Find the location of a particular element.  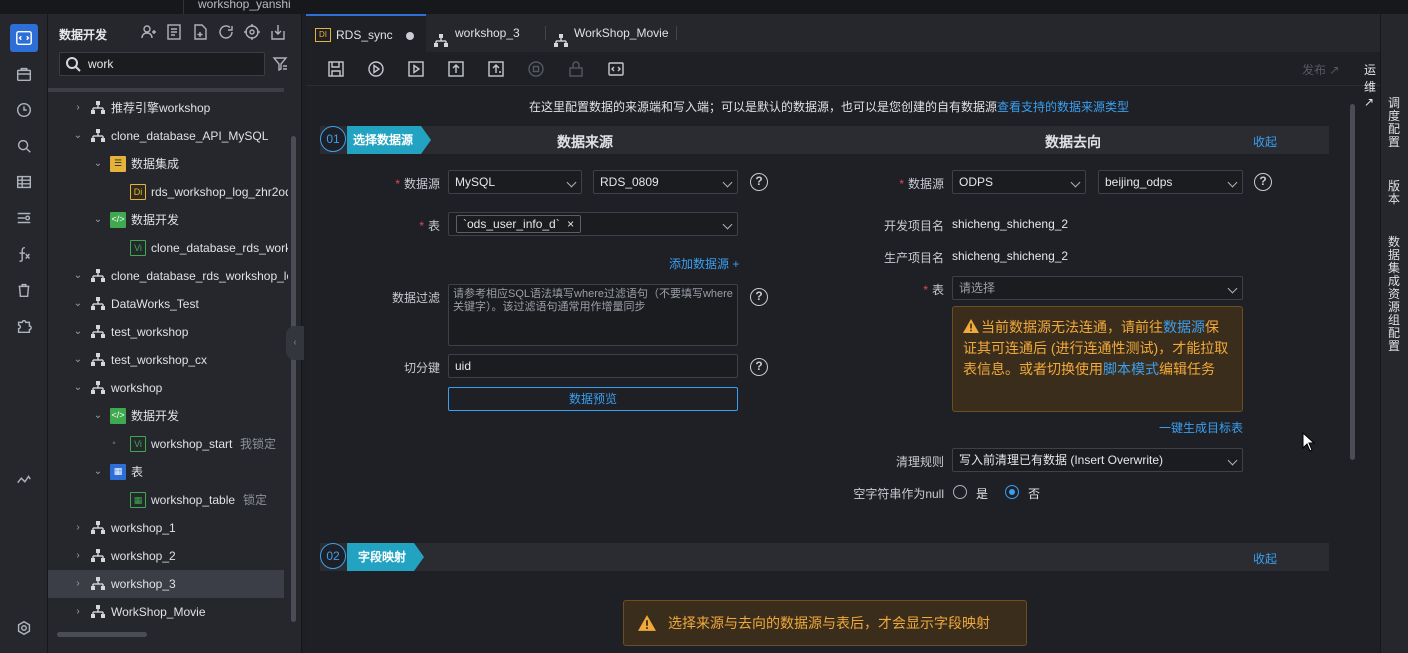

ops-button: 运维 ↗ is located at coordinates (1372, 85).